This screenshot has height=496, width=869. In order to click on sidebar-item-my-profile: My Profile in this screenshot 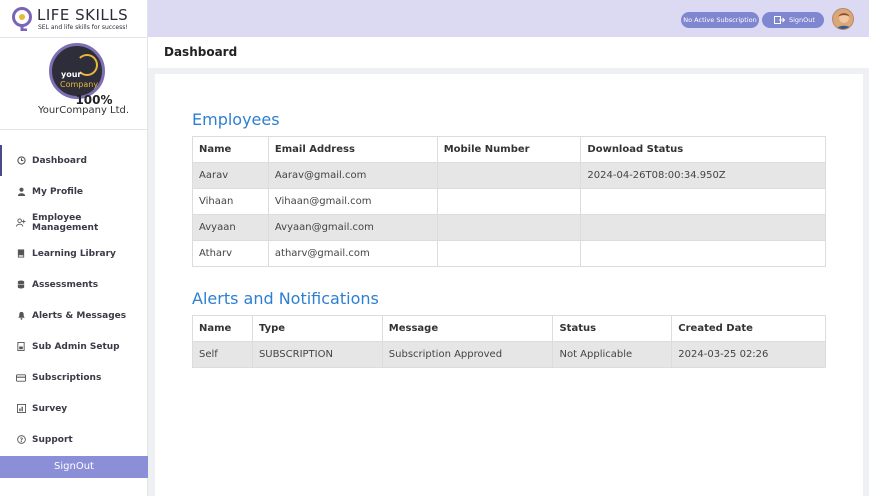, I will do `click(74, 191)`.